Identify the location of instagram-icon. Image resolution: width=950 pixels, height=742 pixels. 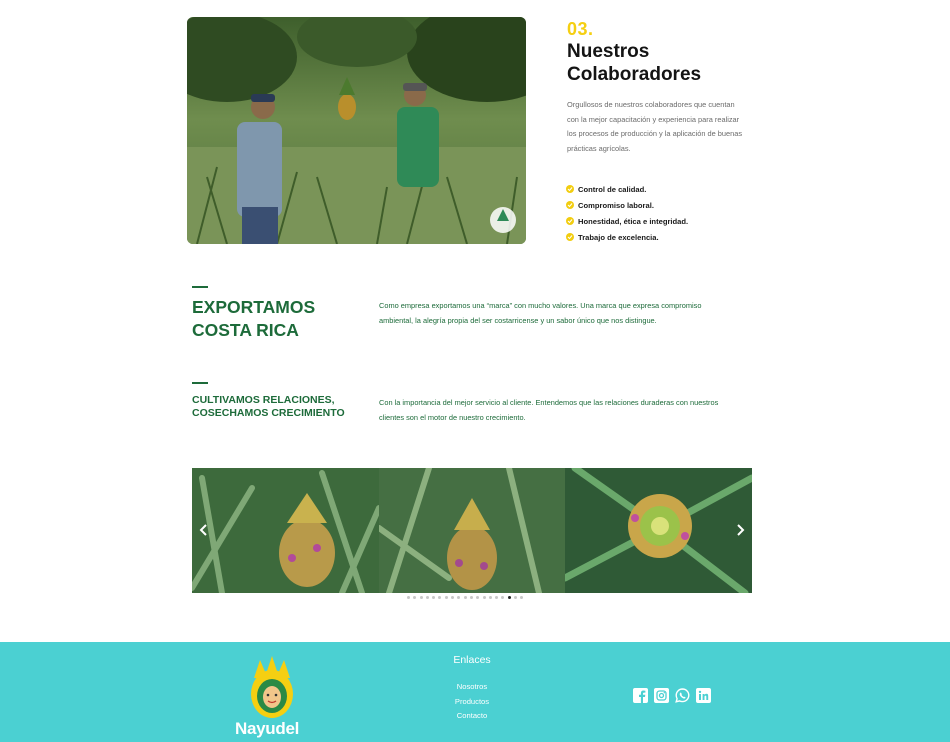
(661, 695).